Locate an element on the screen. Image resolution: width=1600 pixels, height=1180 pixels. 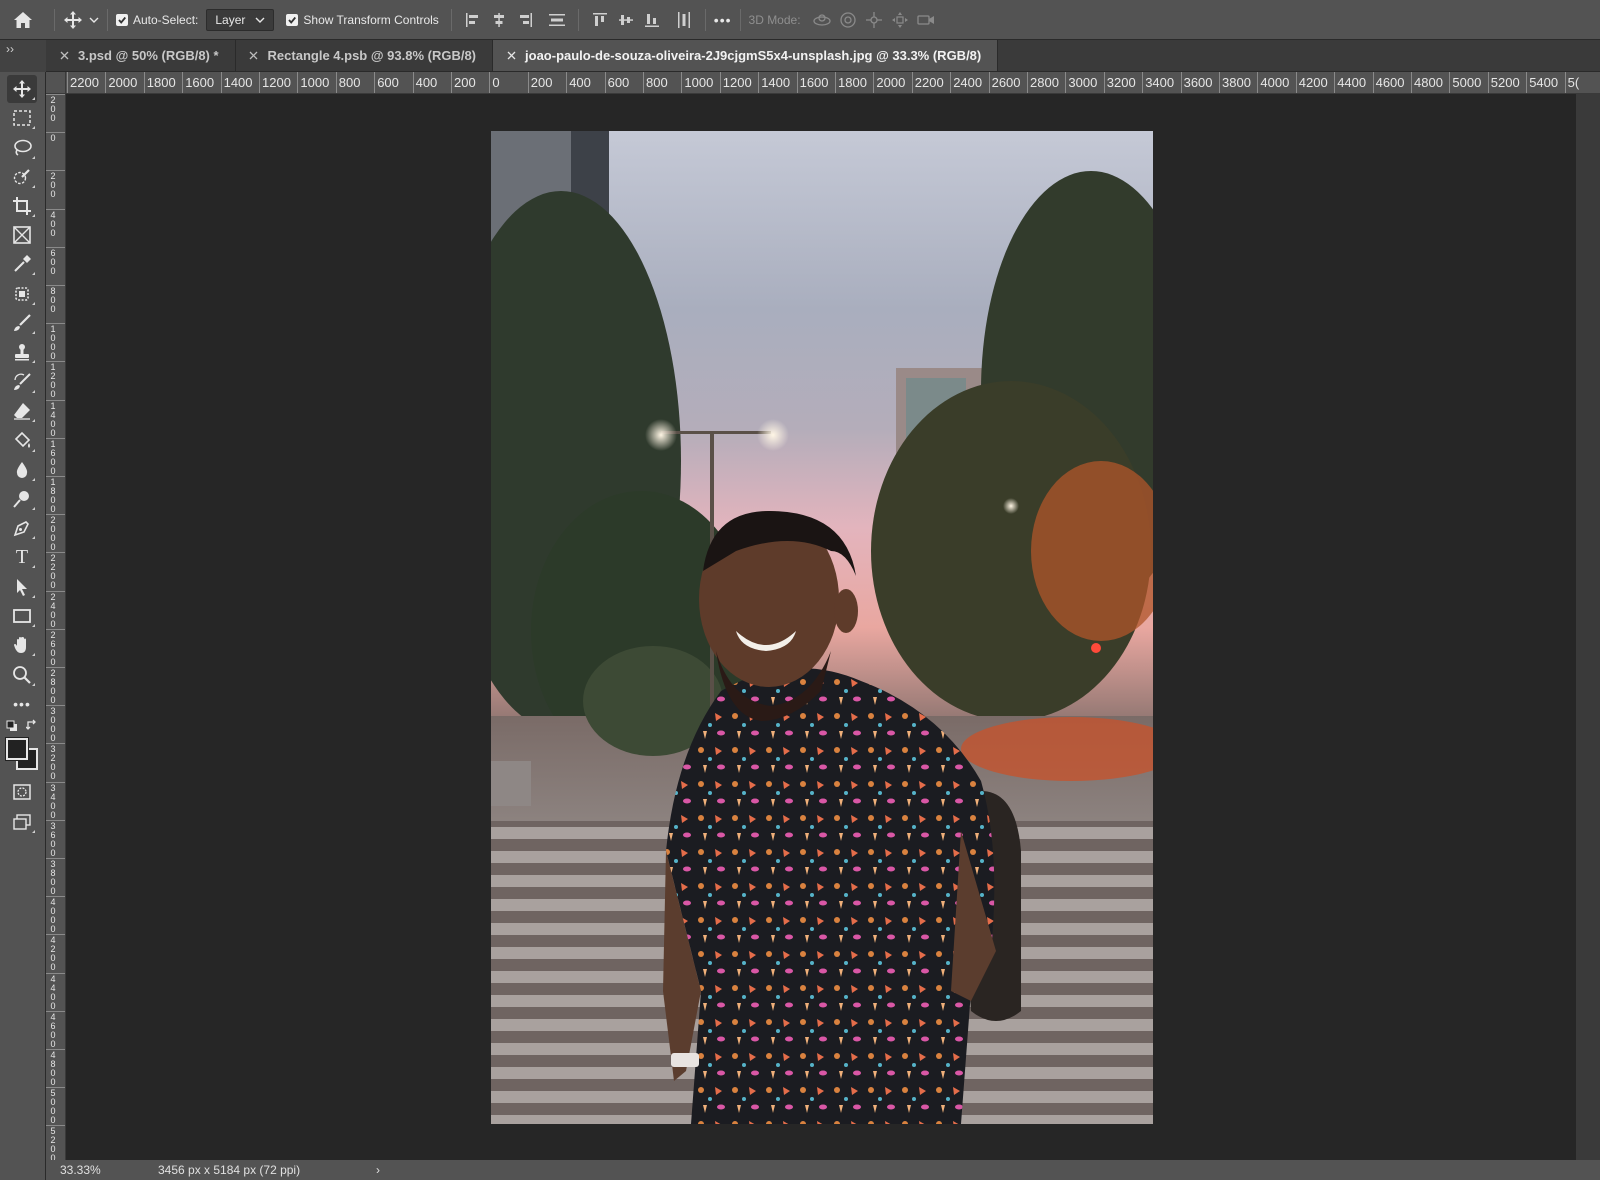
blur-tool is located at coordinates (22, 470).